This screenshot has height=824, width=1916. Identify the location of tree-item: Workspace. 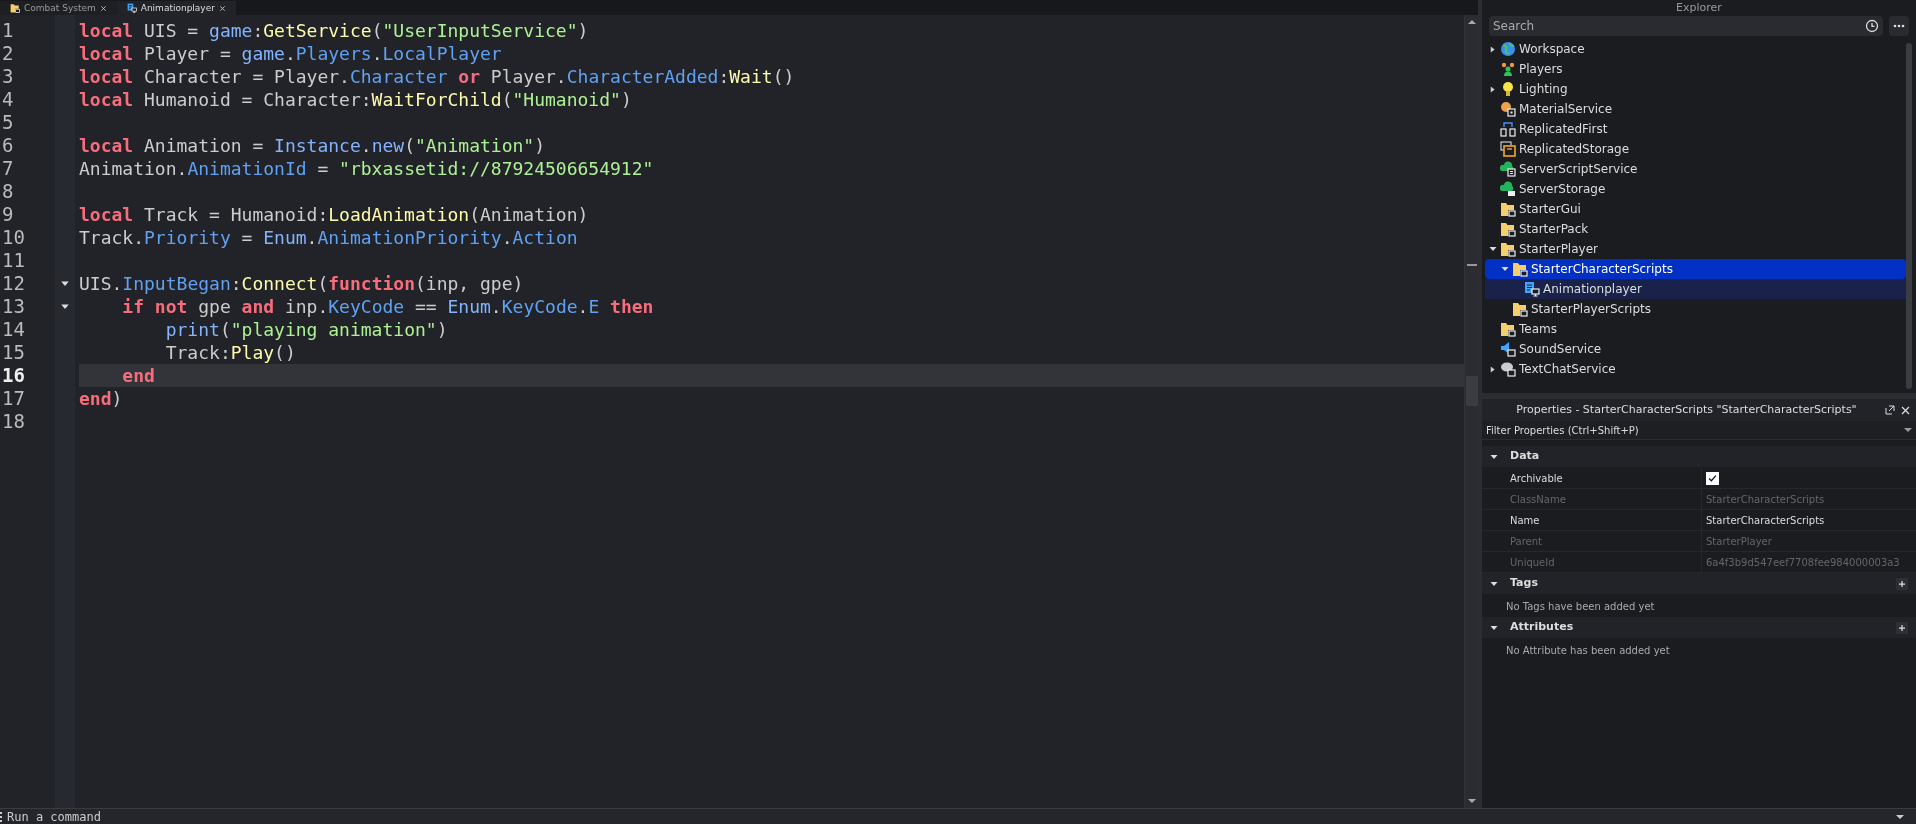
(1695, 49).